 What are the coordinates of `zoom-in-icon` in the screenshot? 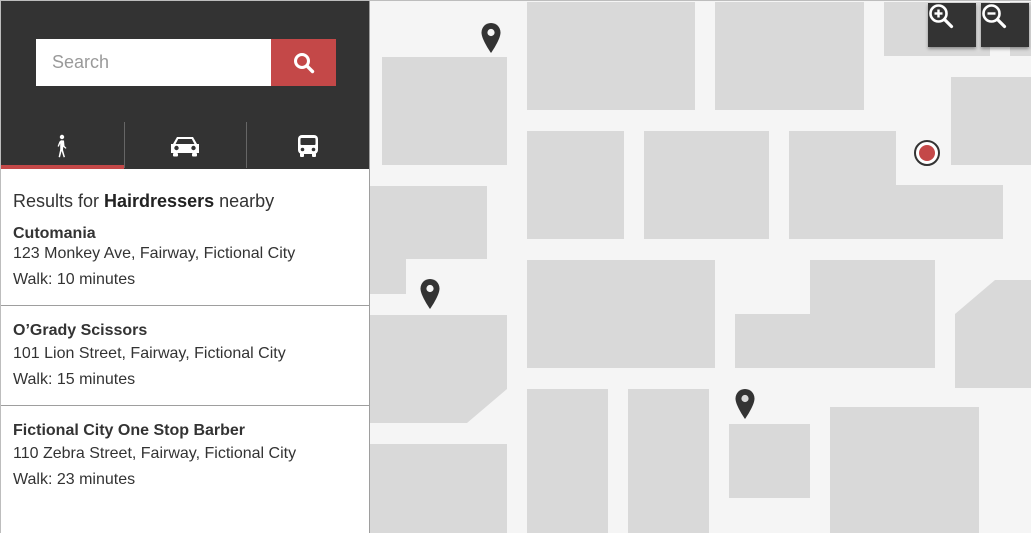 It's located at (941, 16).